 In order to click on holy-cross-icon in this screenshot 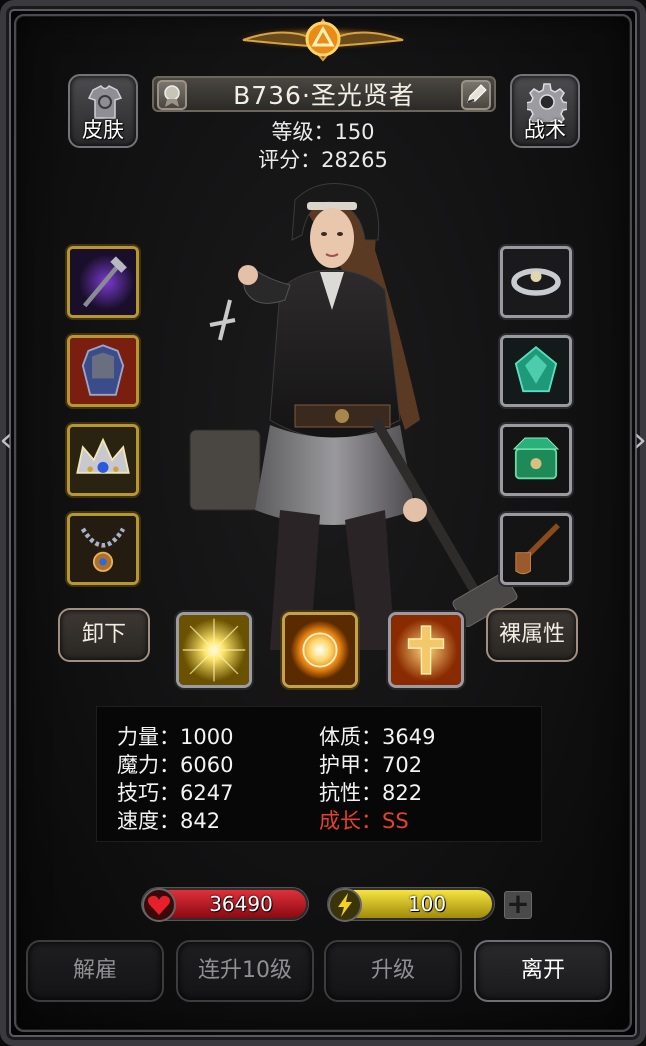, I will do `click(426, 650)`.